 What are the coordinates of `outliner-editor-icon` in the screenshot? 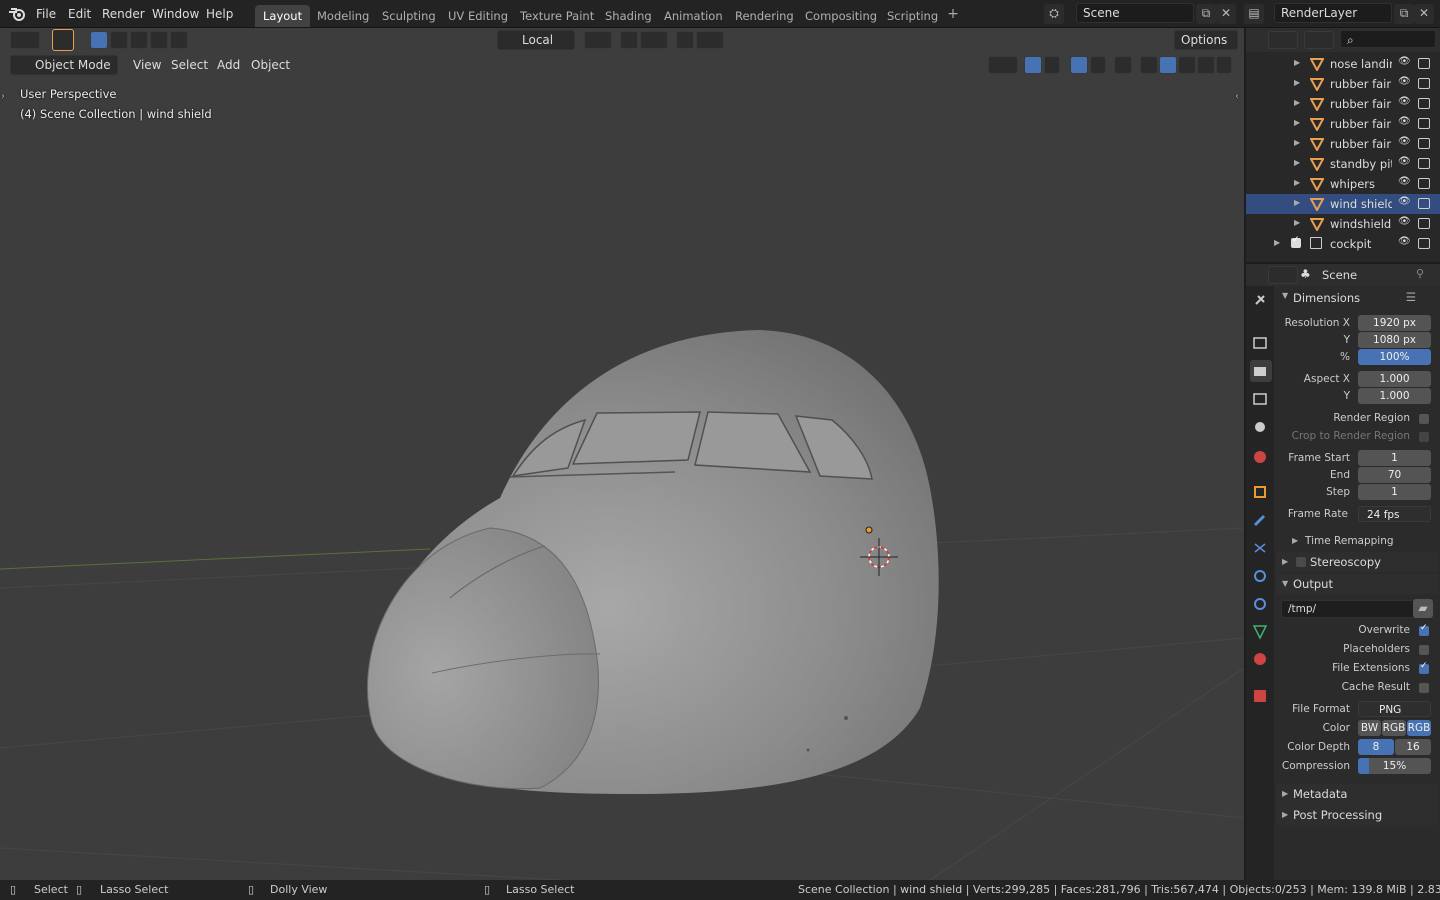 It's located at (1283, 40).